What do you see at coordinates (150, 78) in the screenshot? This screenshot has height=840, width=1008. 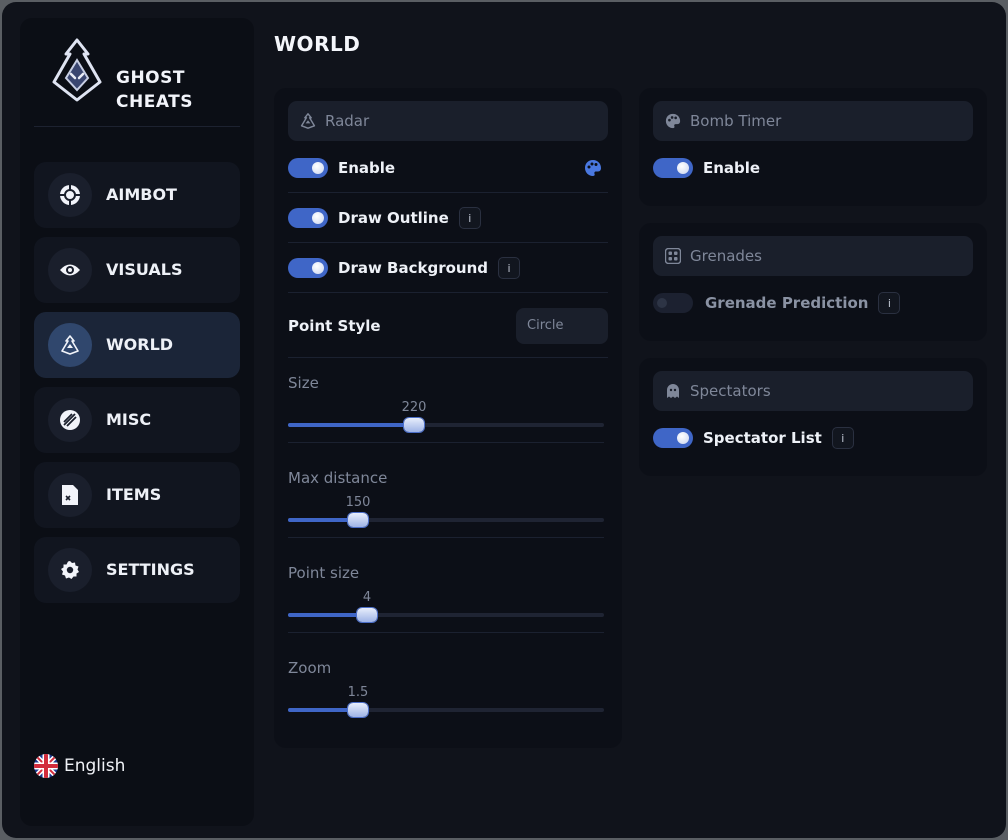 I see `brand-line-1: GHOST` at bounding box center [150, 78].